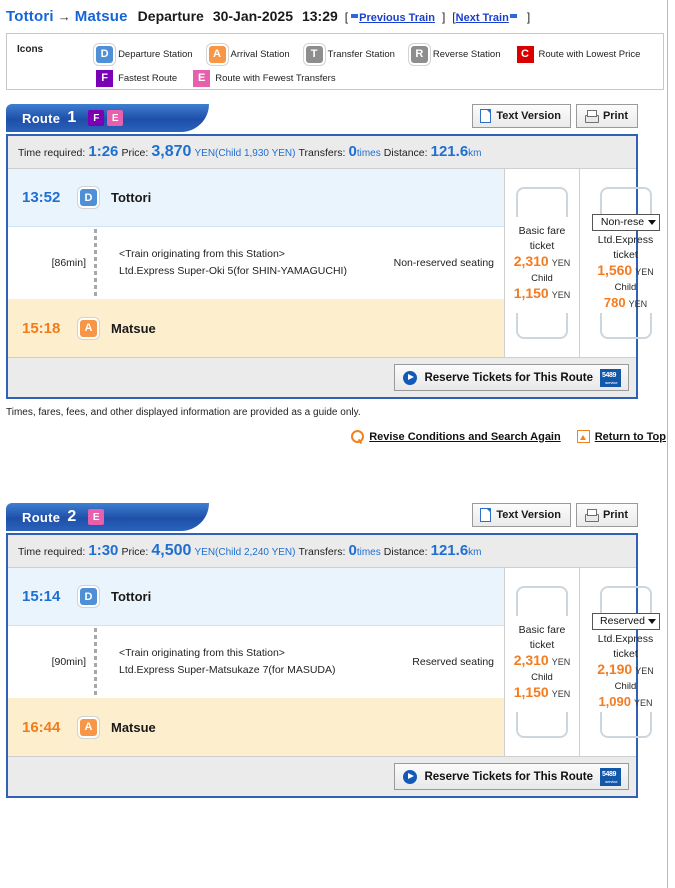 This screenshot has height=888, width=675. I want to click on route-2-seating-type: Reserved seating, so click(453, 662).